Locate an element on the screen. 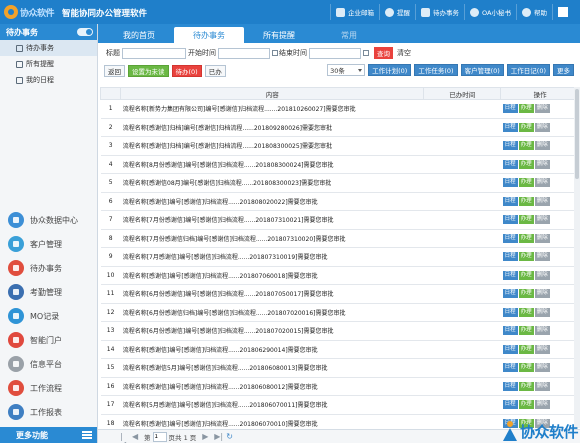 This screenshot has width=580, height=443. tab-common: 常用 is located at coordinates (349, 35).